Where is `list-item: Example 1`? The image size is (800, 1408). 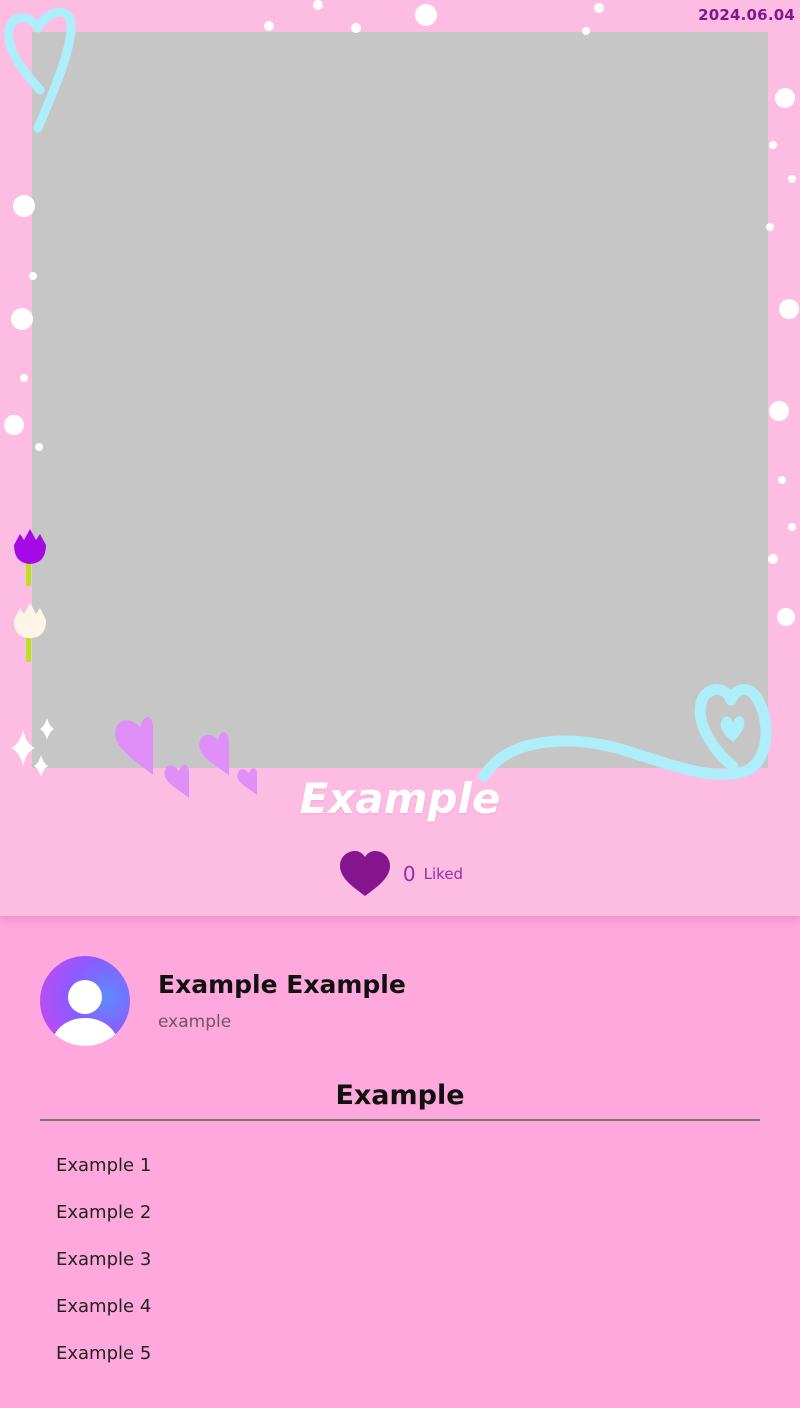
list-item: Example 1 is located at coordinates (103, 1169).